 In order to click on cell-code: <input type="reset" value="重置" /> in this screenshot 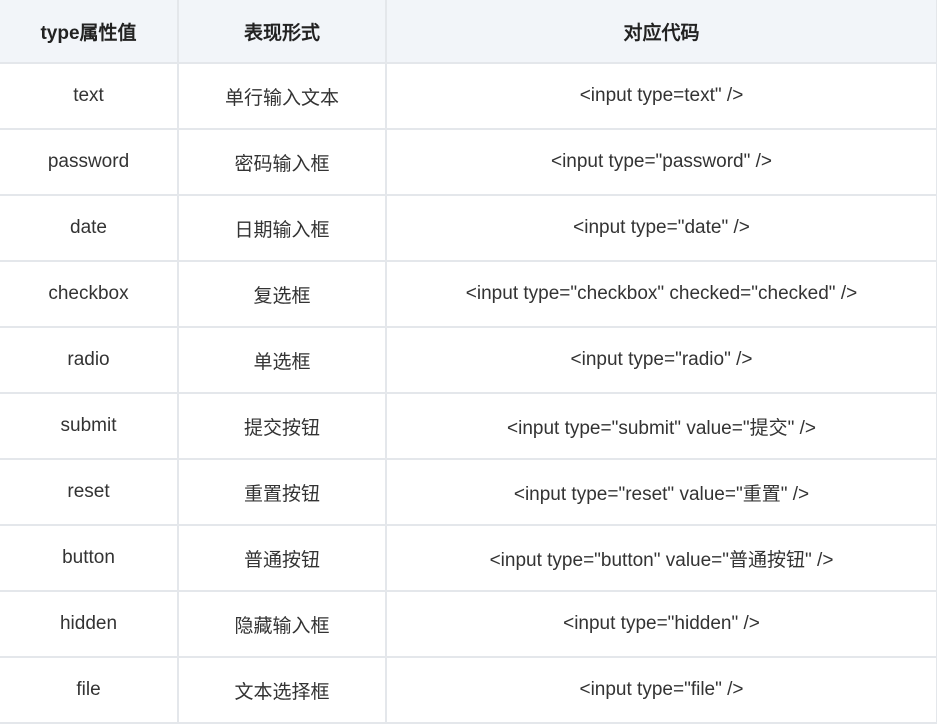, I will do `click(661, 492)`.